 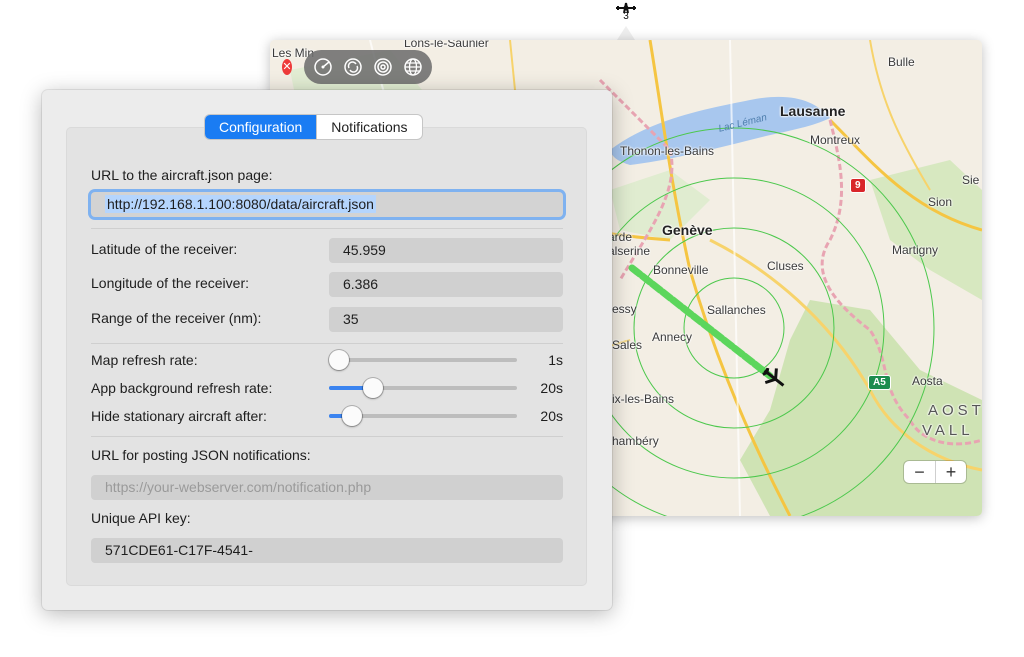 What do you see at coordinates (915, 250) in the screenshot?
I see `map-label: Martigny` at bounding box center [915, 250].